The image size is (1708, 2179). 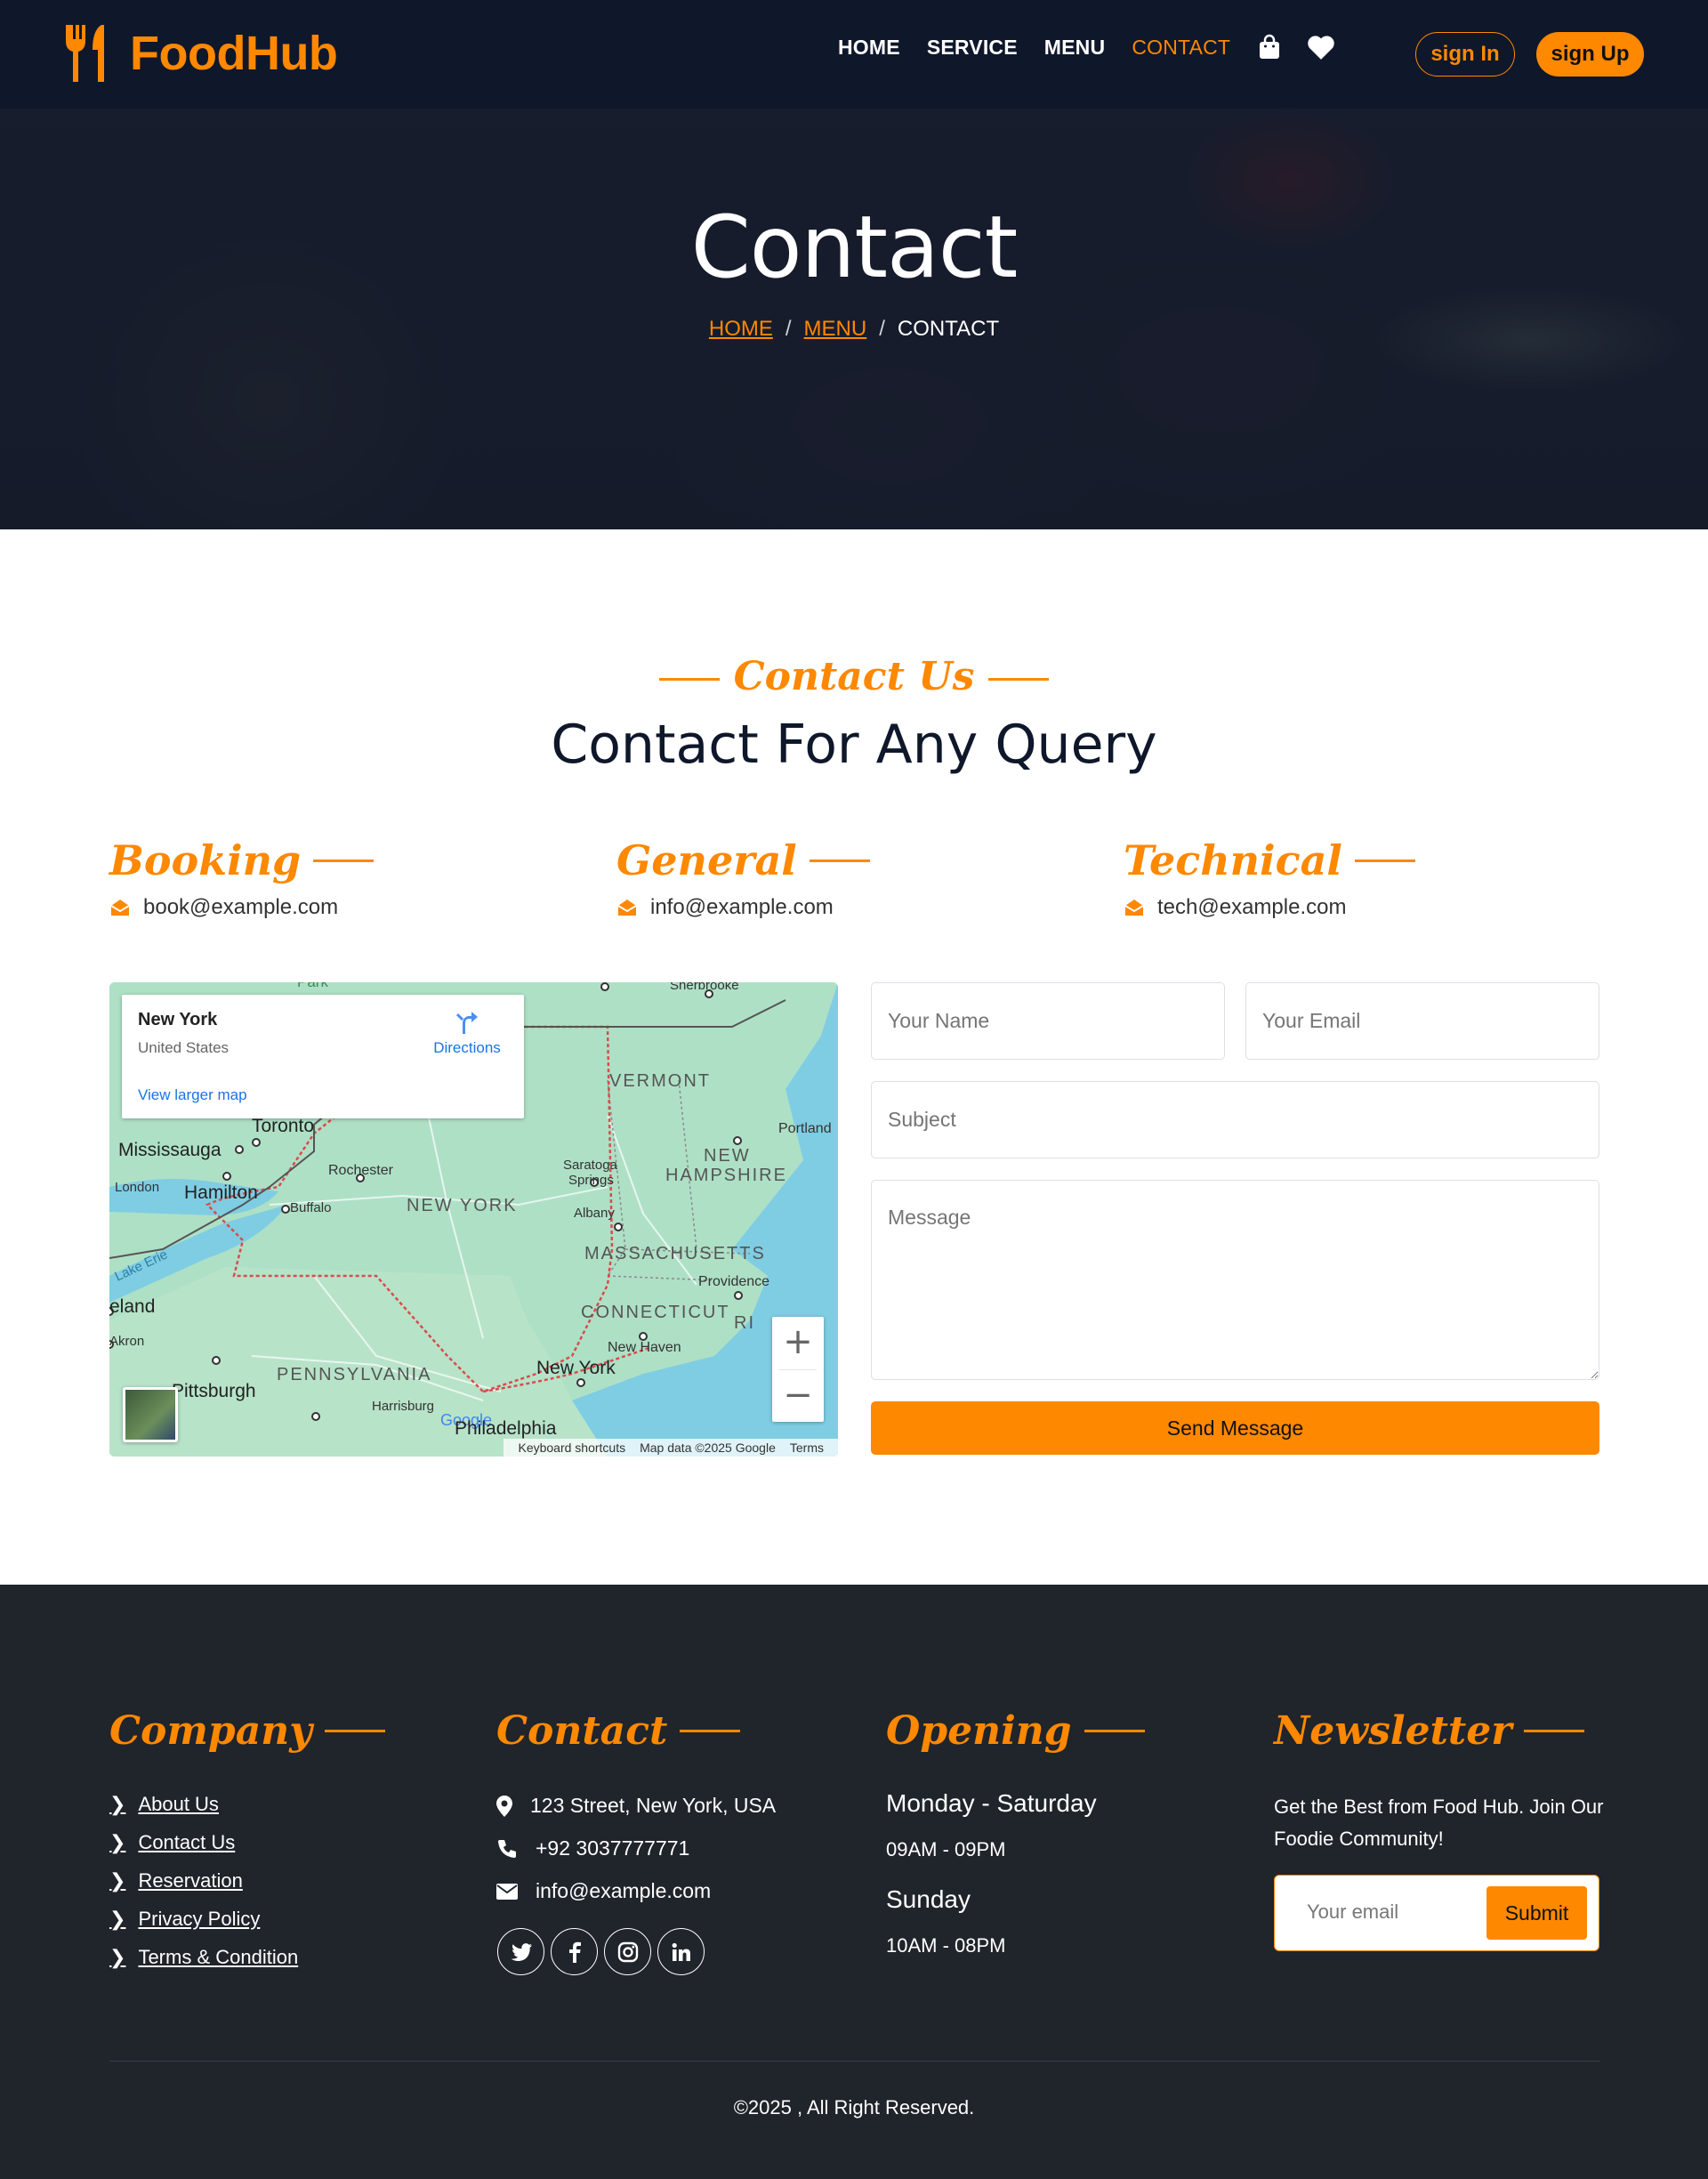 What do you see at coordinates (972, 48) in the screenshot?
I see `nav-service: SERVICE` at bounding box center [972, 48].